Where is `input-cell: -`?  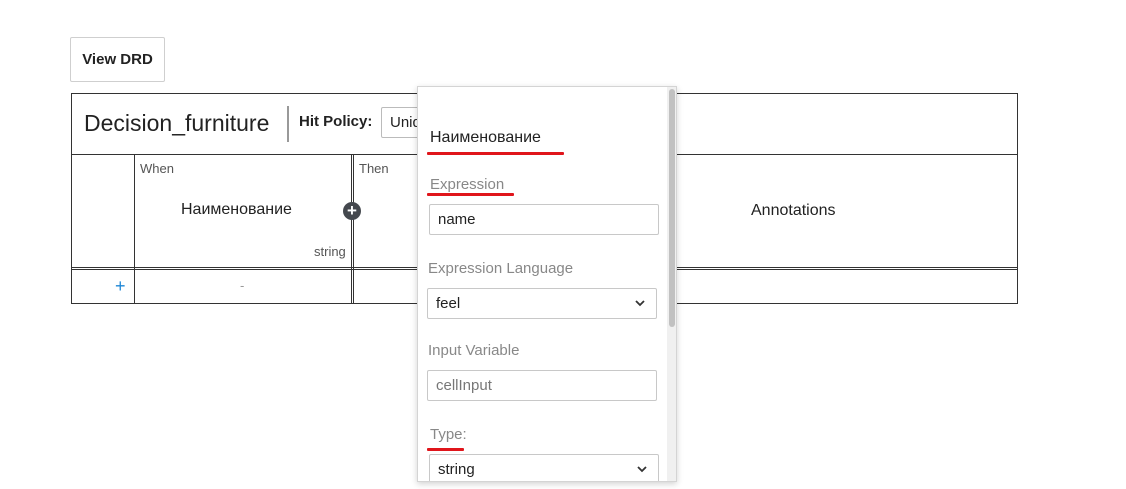
input-cell: - is located at coordinates (242, 285).